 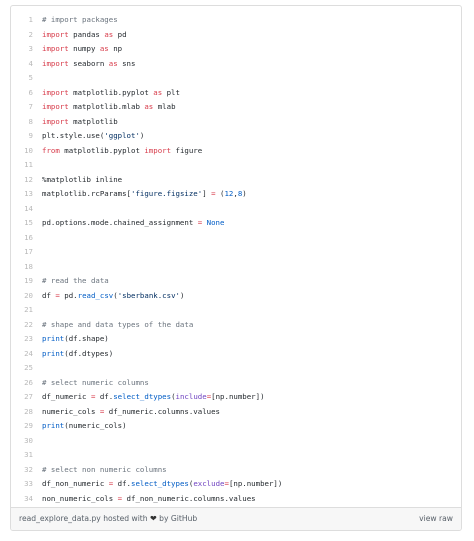 I want to click on line-number: 19, so click(x=22, y=281).